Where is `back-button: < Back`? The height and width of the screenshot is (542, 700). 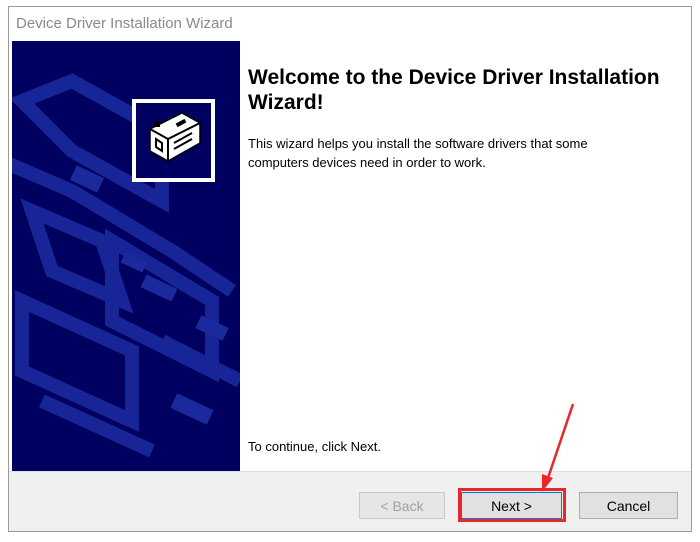
back-button: < Back is located at coordinates (402, 505).